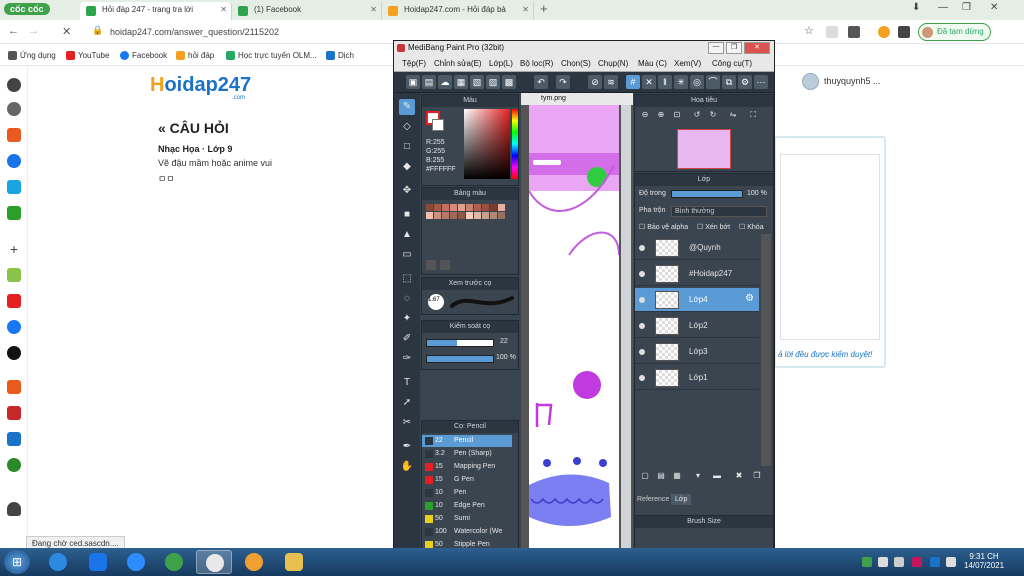 Image resolution: width=1024 pixels, height=576 pixels. Describe the element at coordinates (413, 82) in the screenshot. I see `new-file-icon: ▣` at that location.